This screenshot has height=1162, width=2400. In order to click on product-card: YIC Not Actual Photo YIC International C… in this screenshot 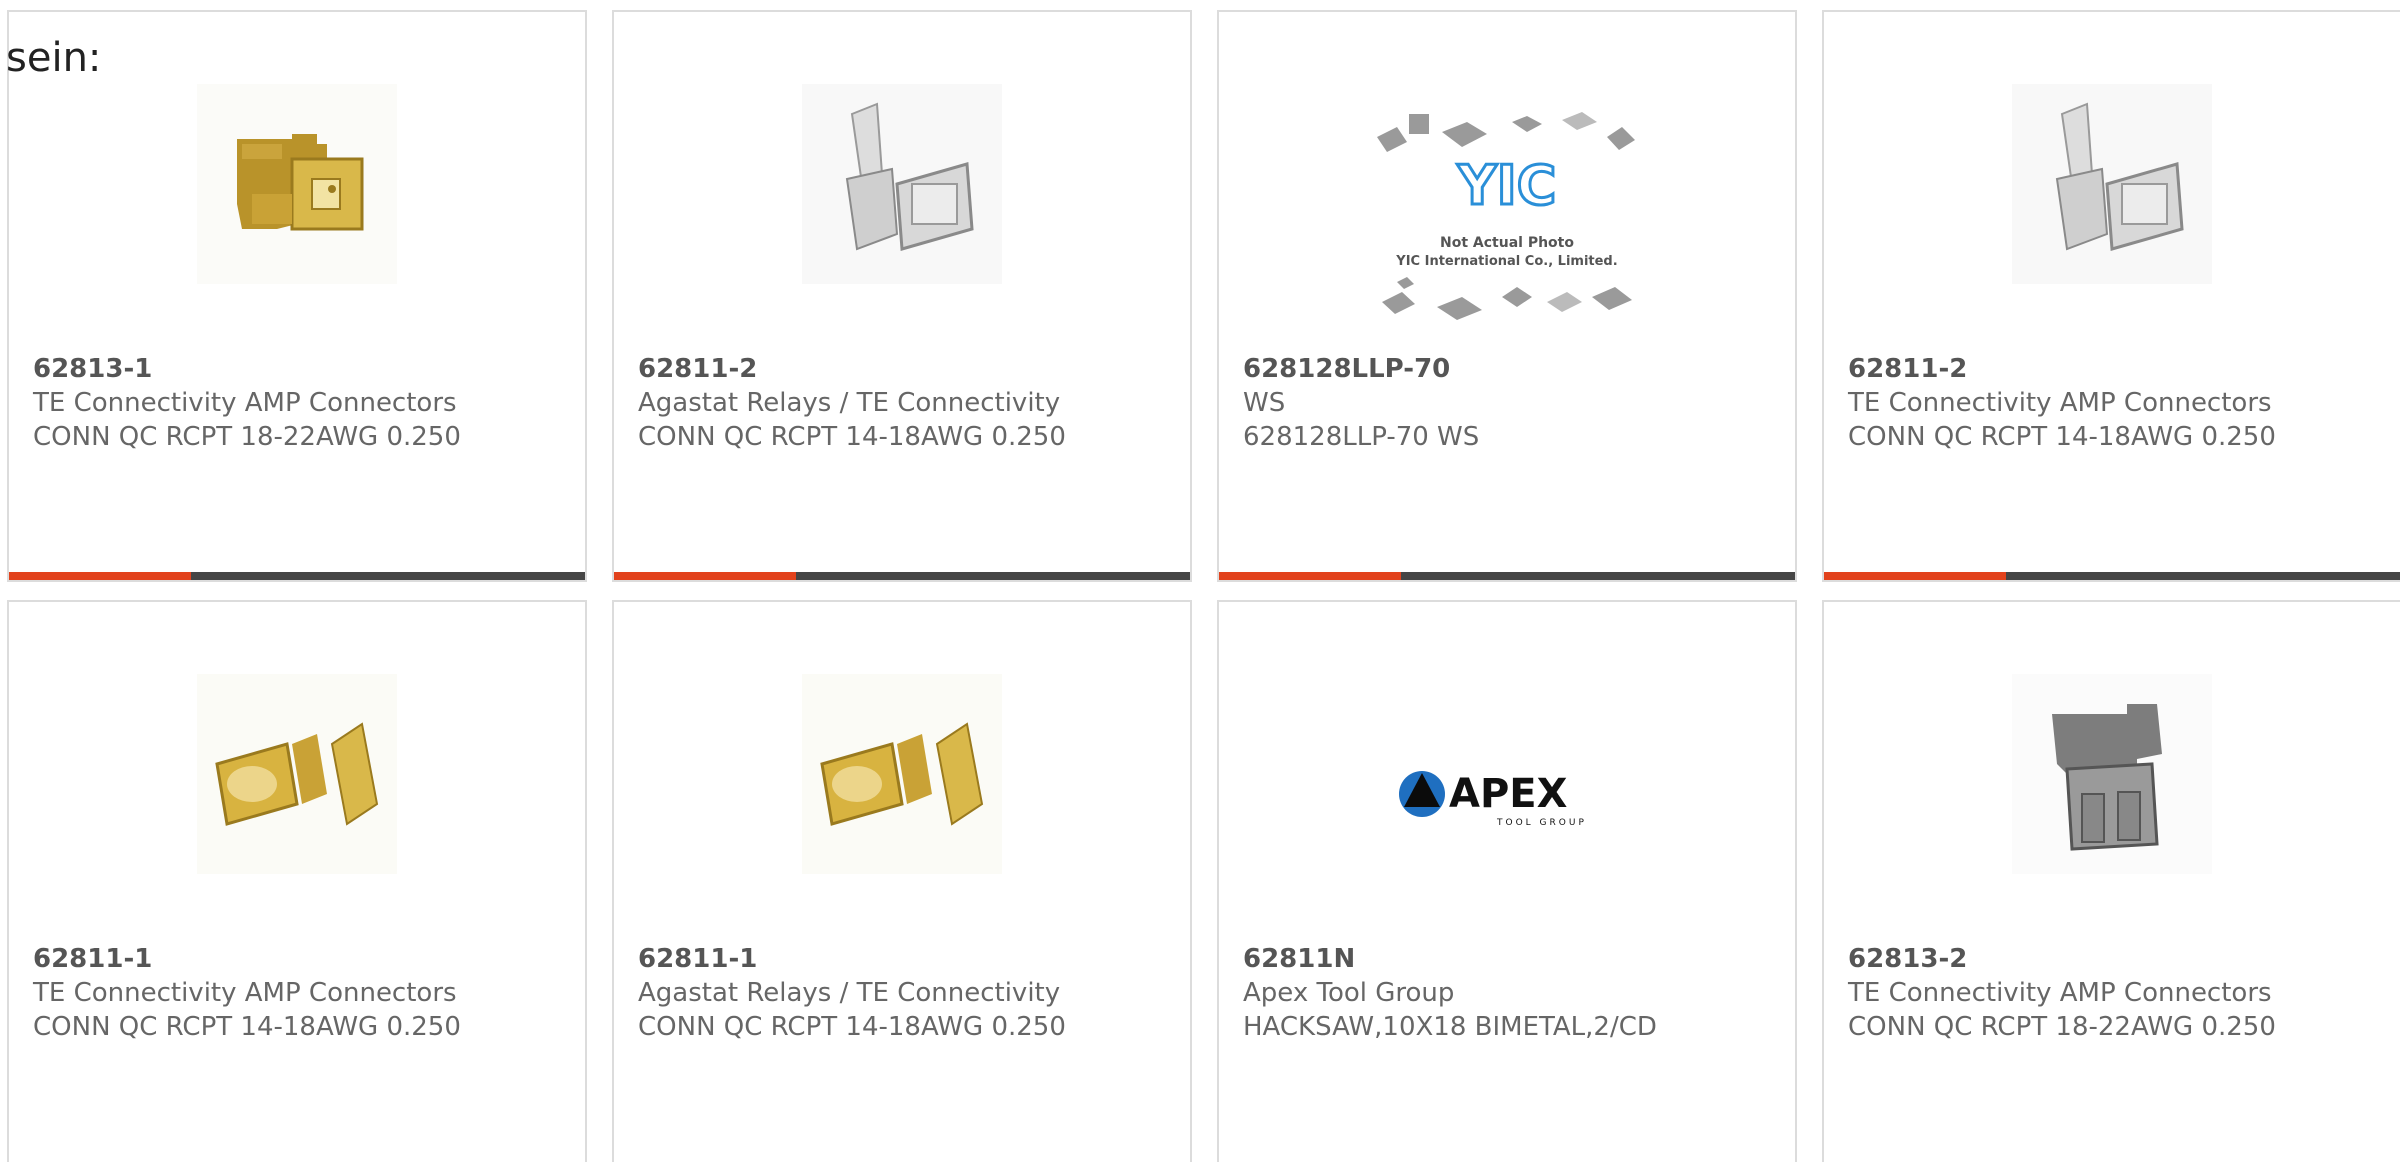, I will do `click(1507, 296)`.